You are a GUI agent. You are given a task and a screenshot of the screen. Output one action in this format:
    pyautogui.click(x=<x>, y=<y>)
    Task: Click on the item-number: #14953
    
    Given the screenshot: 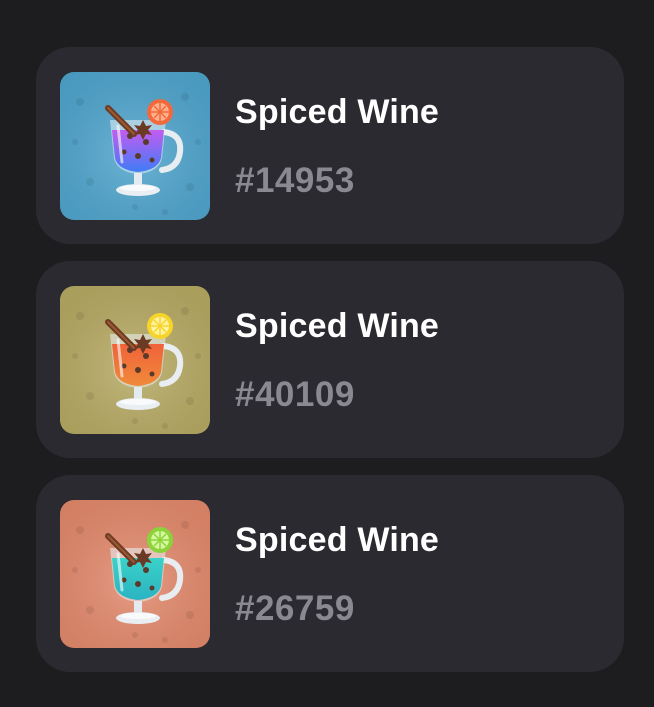 What is the action you would take?
    pyautogui.click(x=295, y=180)
    